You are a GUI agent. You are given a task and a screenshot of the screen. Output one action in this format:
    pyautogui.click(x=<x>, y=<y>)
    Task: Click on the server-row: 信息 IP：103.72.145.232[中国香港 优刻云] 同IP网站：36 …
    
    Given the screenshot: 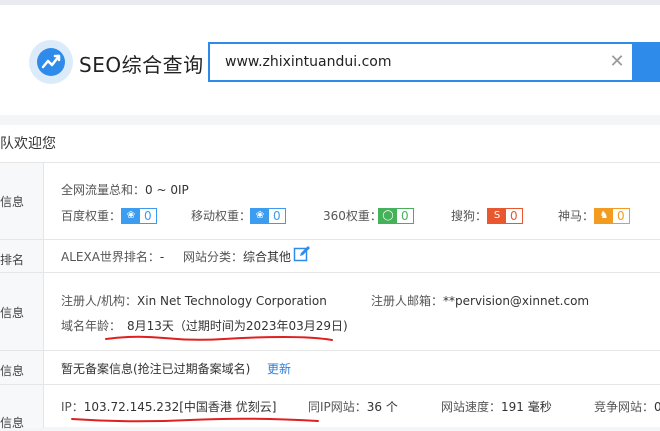 What is the action you would take?
    pyautogui.click(x=330, y=407)
    